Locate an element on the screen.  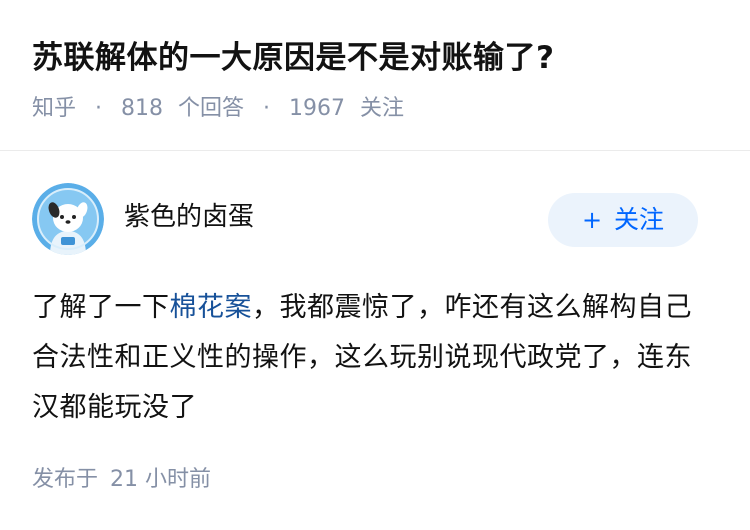
source-label: 知乎 is located at coordinates (54, 108).